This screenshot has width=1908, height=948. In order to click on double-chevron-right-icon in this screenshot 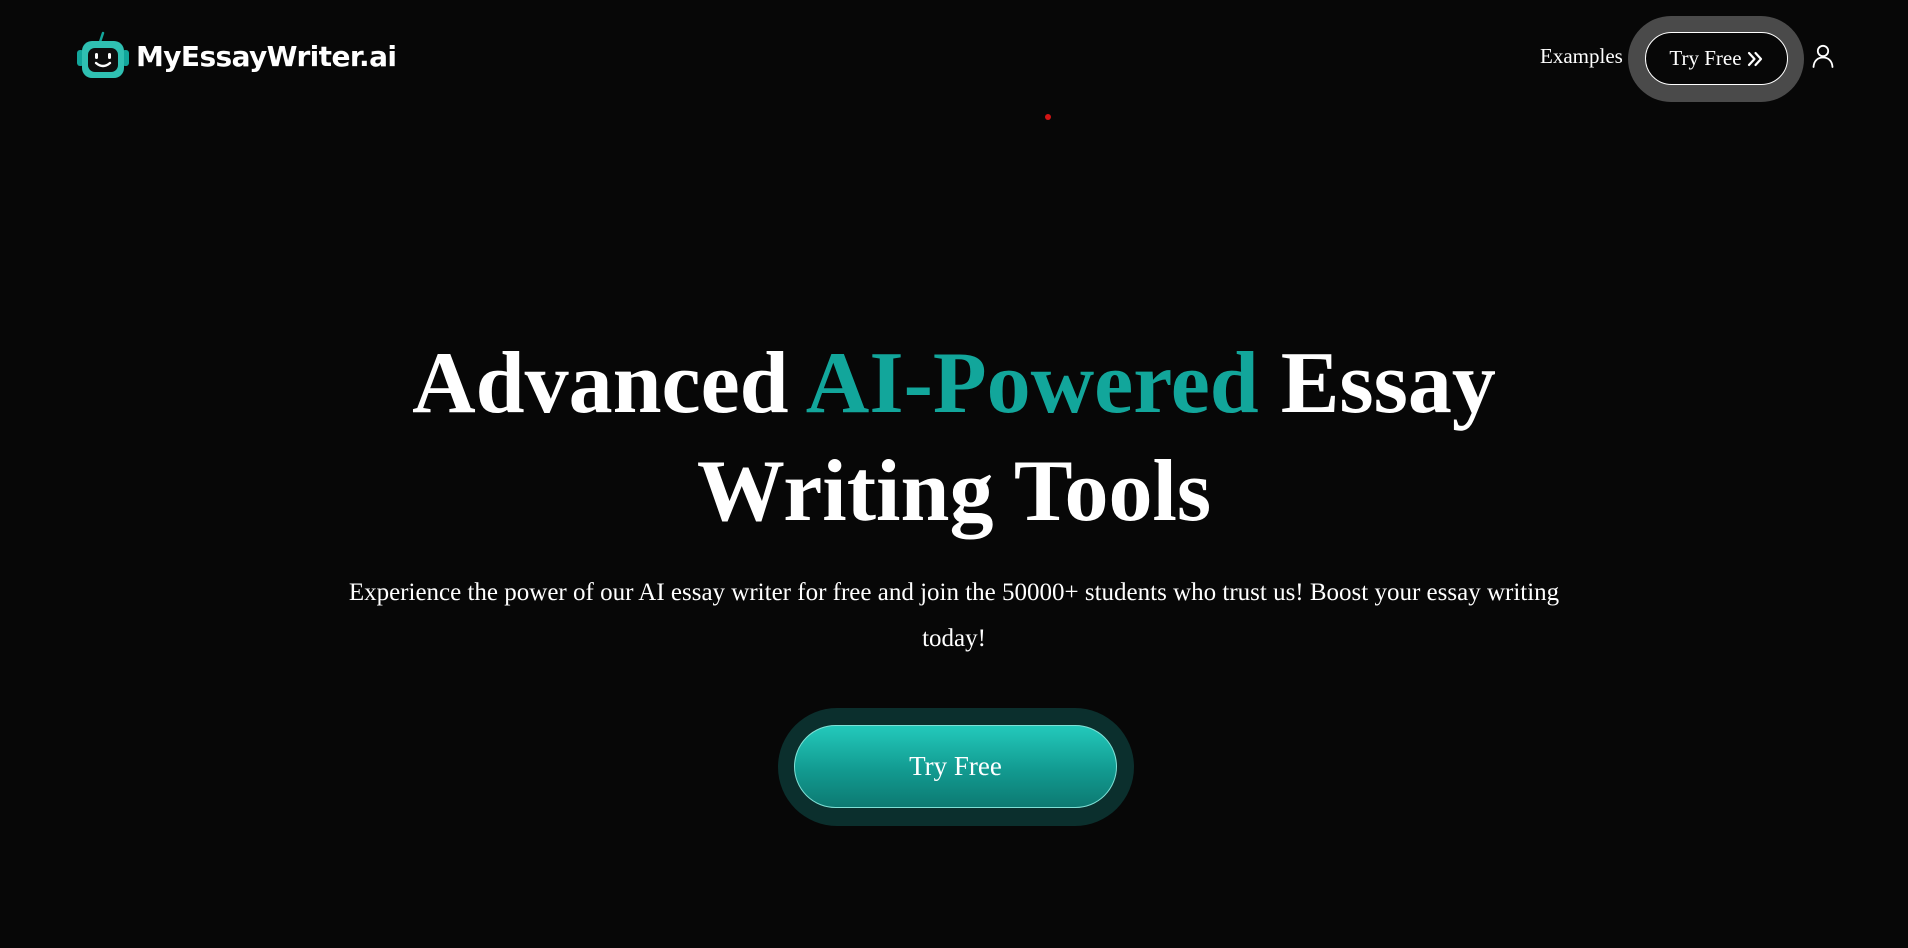, I will do `click(1754, 58)`.